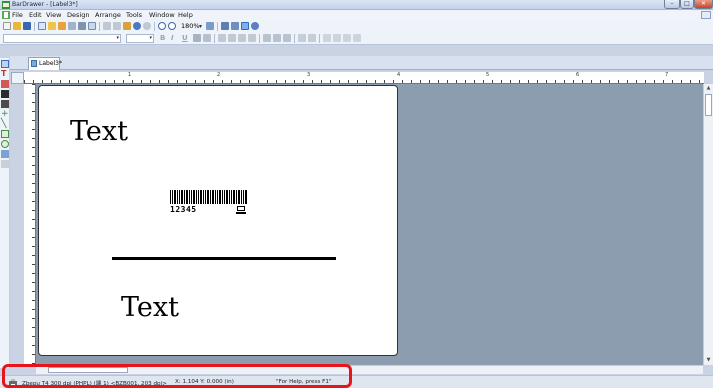 The height and width of the screenshot is (388, 713). I want to click on image-tool-icon, so click(5, 154).